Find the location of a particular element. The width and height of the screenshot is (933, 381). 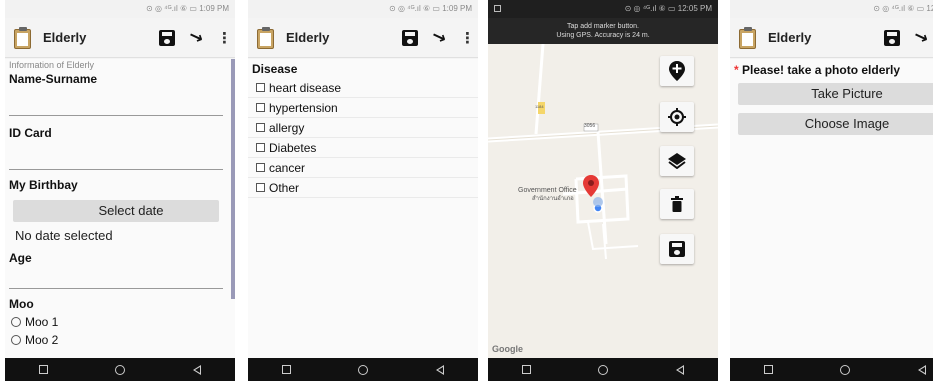

moo-label: Moo is located at coordinates (21, 304).